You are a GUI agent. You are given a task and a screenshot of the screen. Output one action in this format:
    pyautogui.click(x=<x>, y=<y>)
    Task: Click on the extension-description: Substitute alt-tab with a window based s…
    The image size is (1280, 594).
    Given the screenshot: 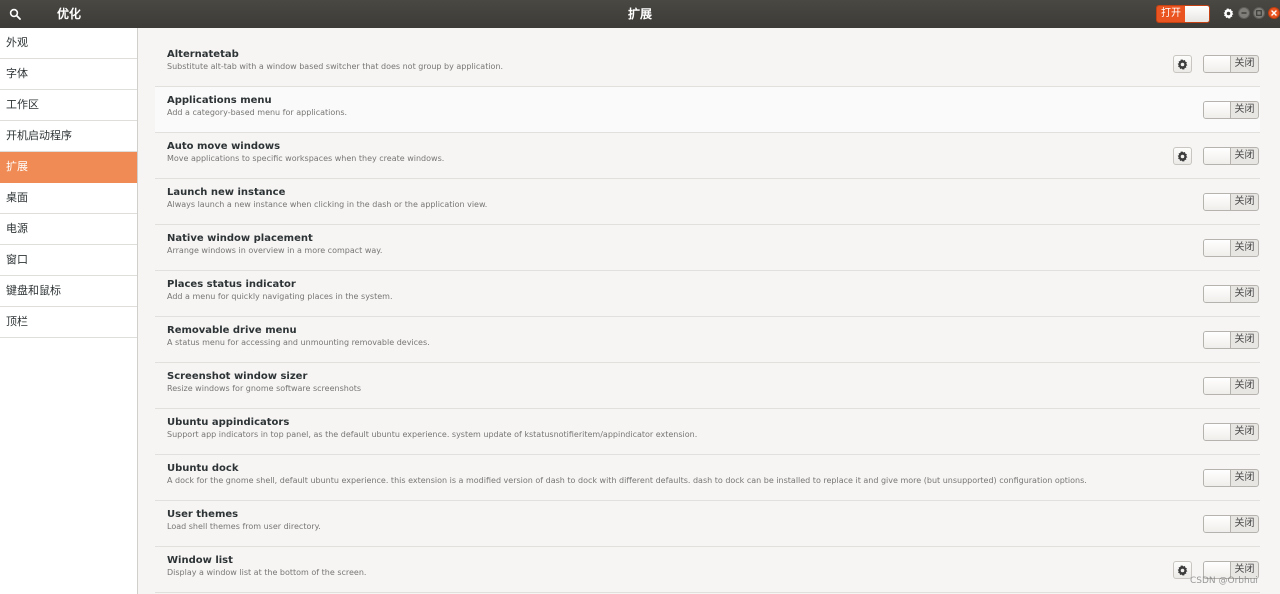 What is the action you would take?
    pyautogui.click(x=335, y=66)
    